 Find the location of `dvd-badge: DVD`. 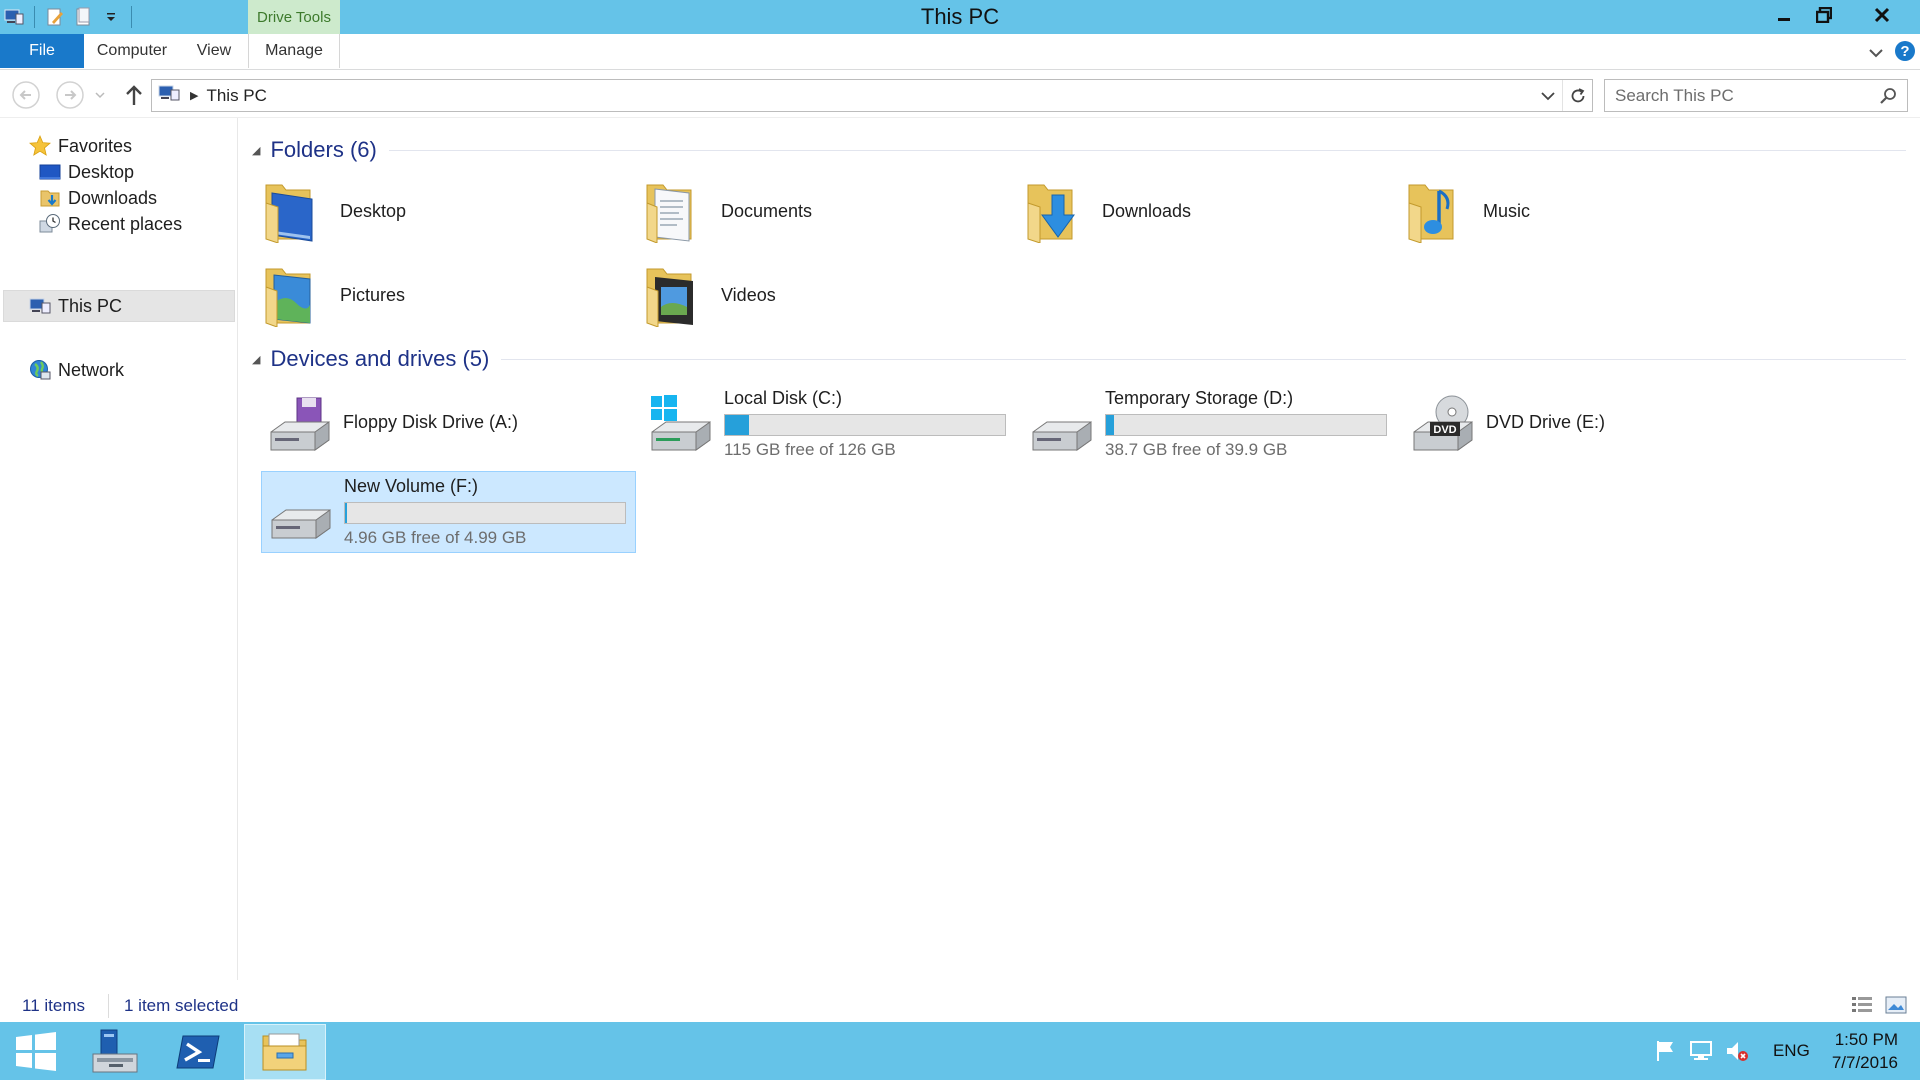

dvd-badge: DVD is located at coordinates (1444, 430).